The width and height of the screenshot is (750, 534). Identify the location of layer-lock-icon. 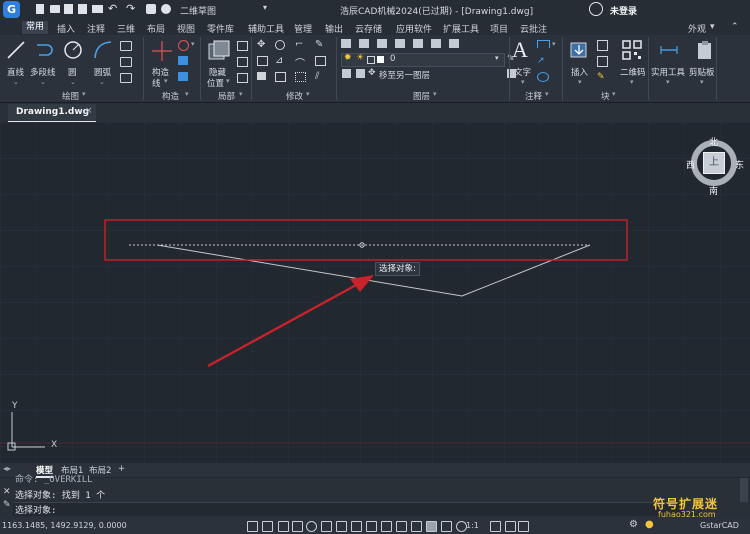
(436, 43).